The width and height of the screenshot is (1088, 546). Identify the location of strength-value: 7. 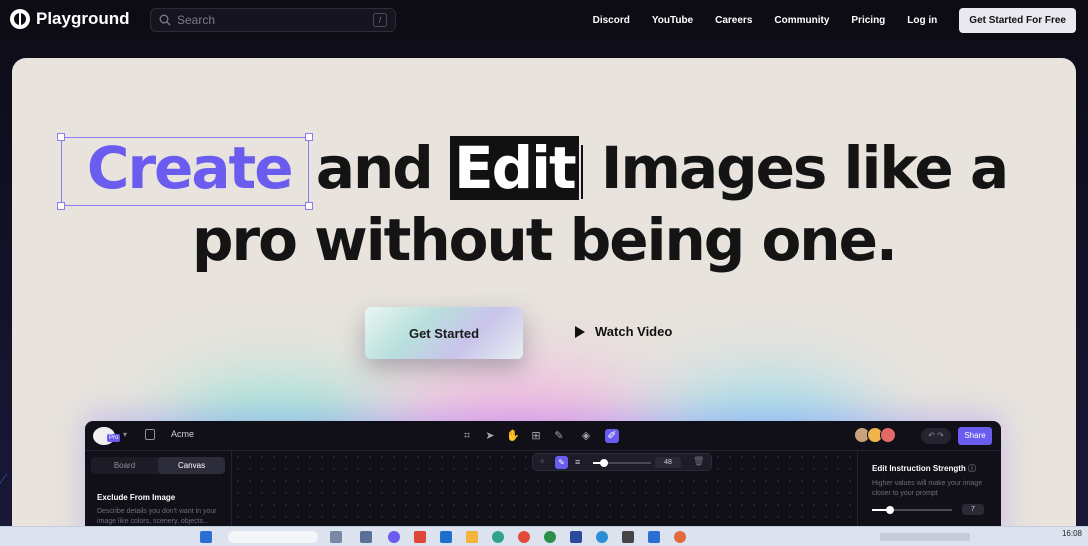
(973, 509).